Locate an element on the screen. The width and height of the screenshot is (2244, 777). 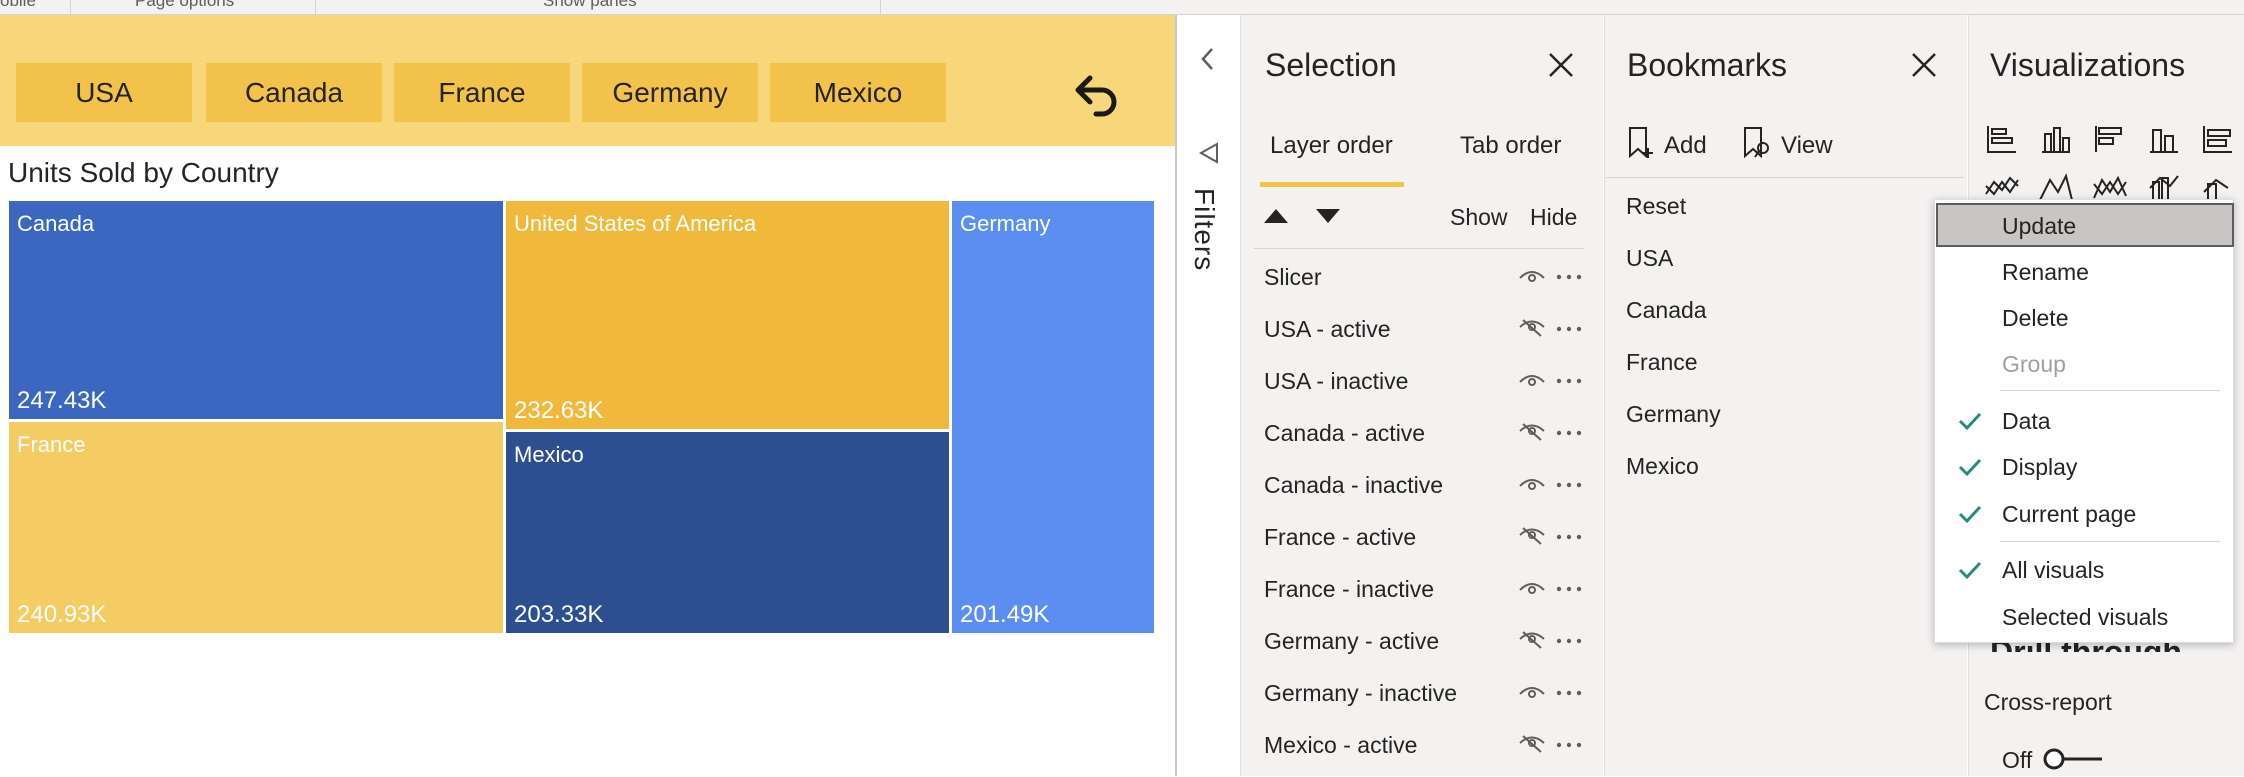
menu-item-selected-visuals: Selected visuals is located at coordinates (2085, 616).